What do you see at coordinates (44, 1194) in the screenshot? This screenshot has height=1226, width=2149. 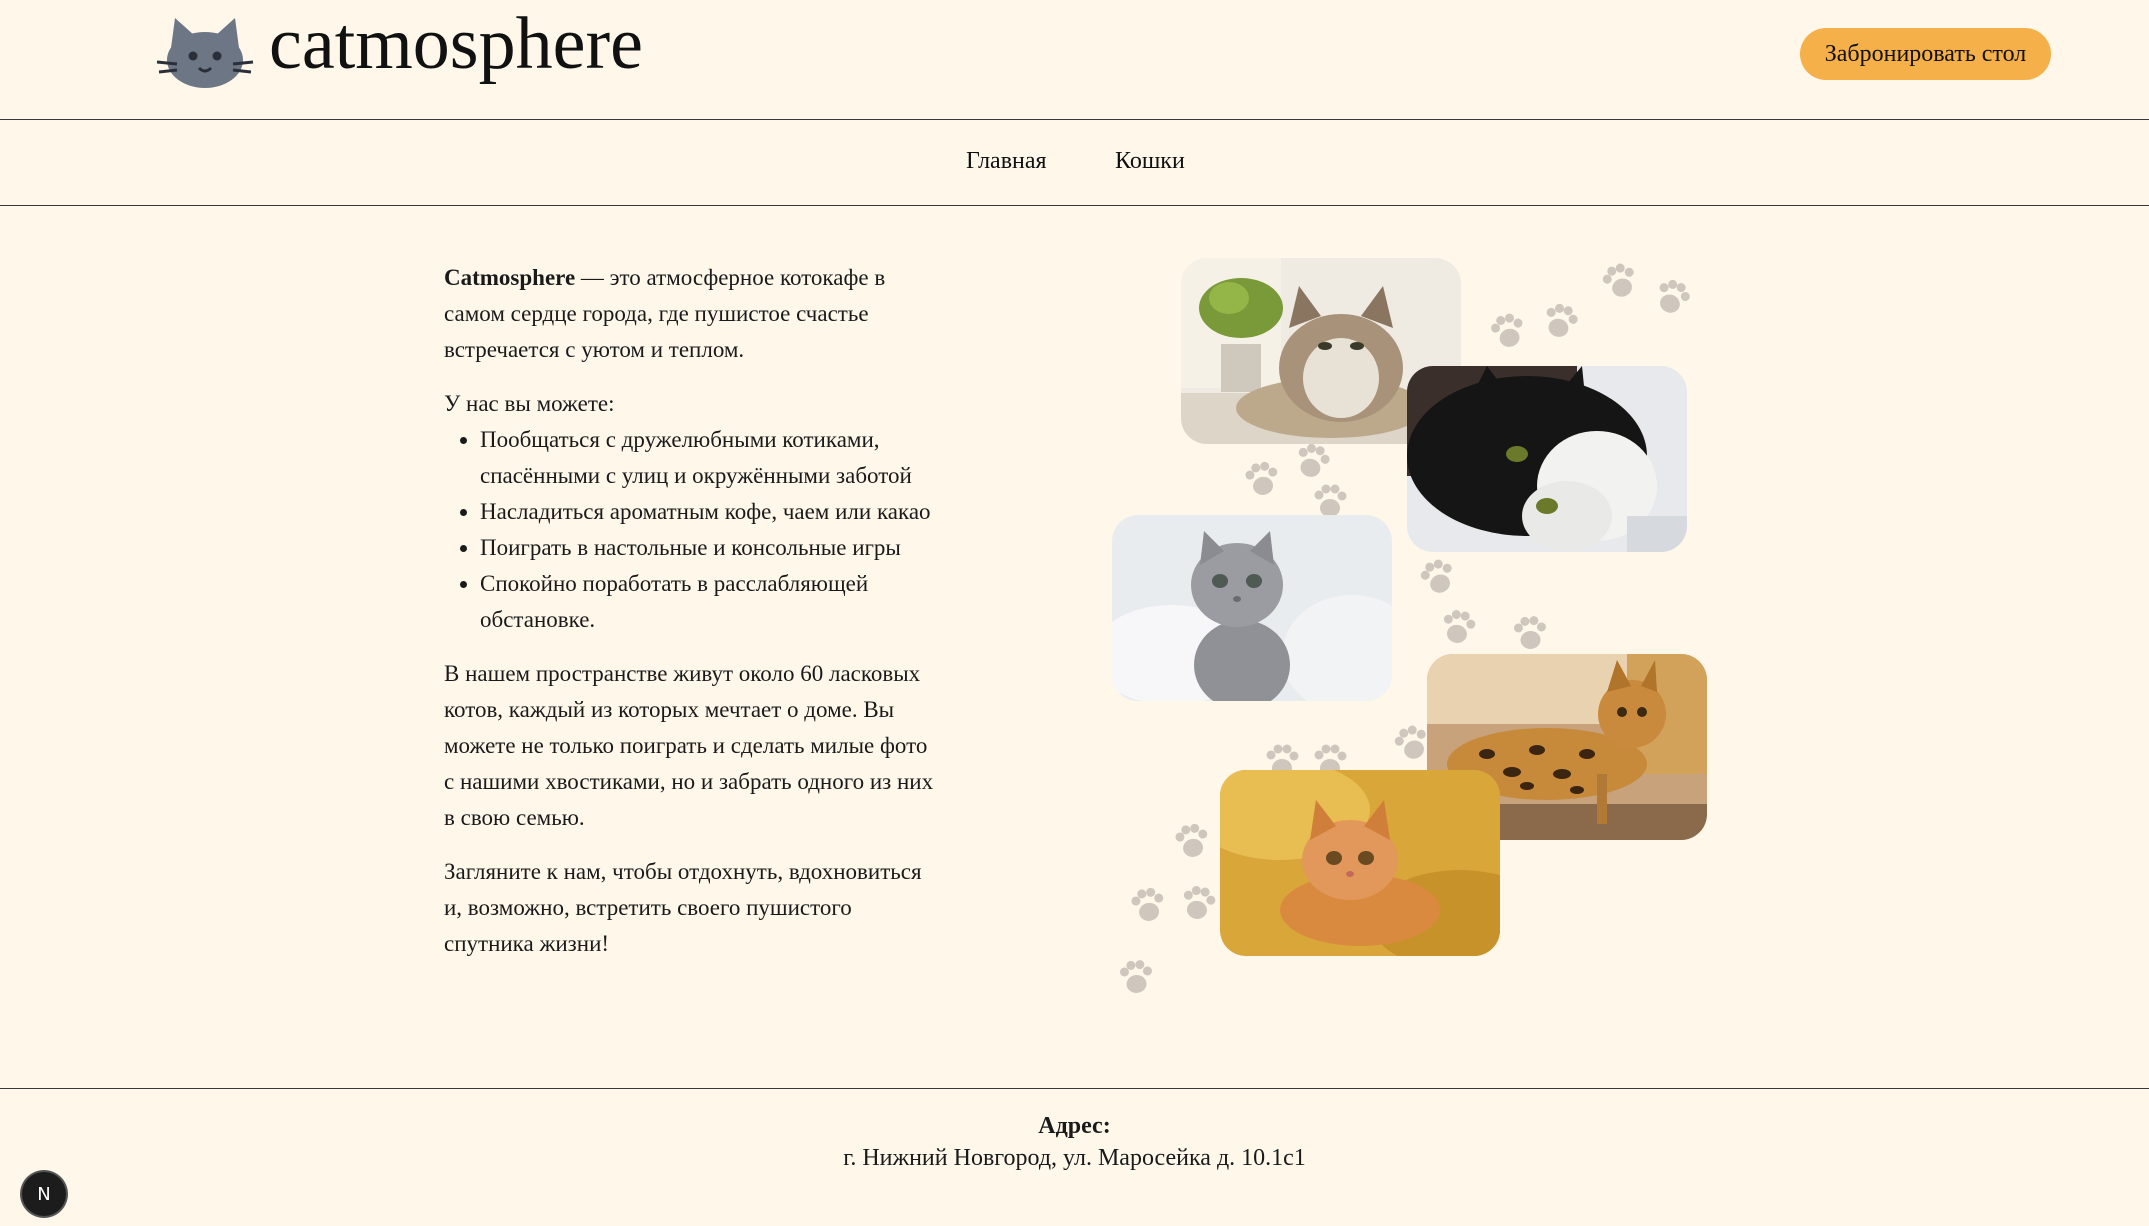 I see `dev-tools-badge: N` at bounding box center [44, 1194].